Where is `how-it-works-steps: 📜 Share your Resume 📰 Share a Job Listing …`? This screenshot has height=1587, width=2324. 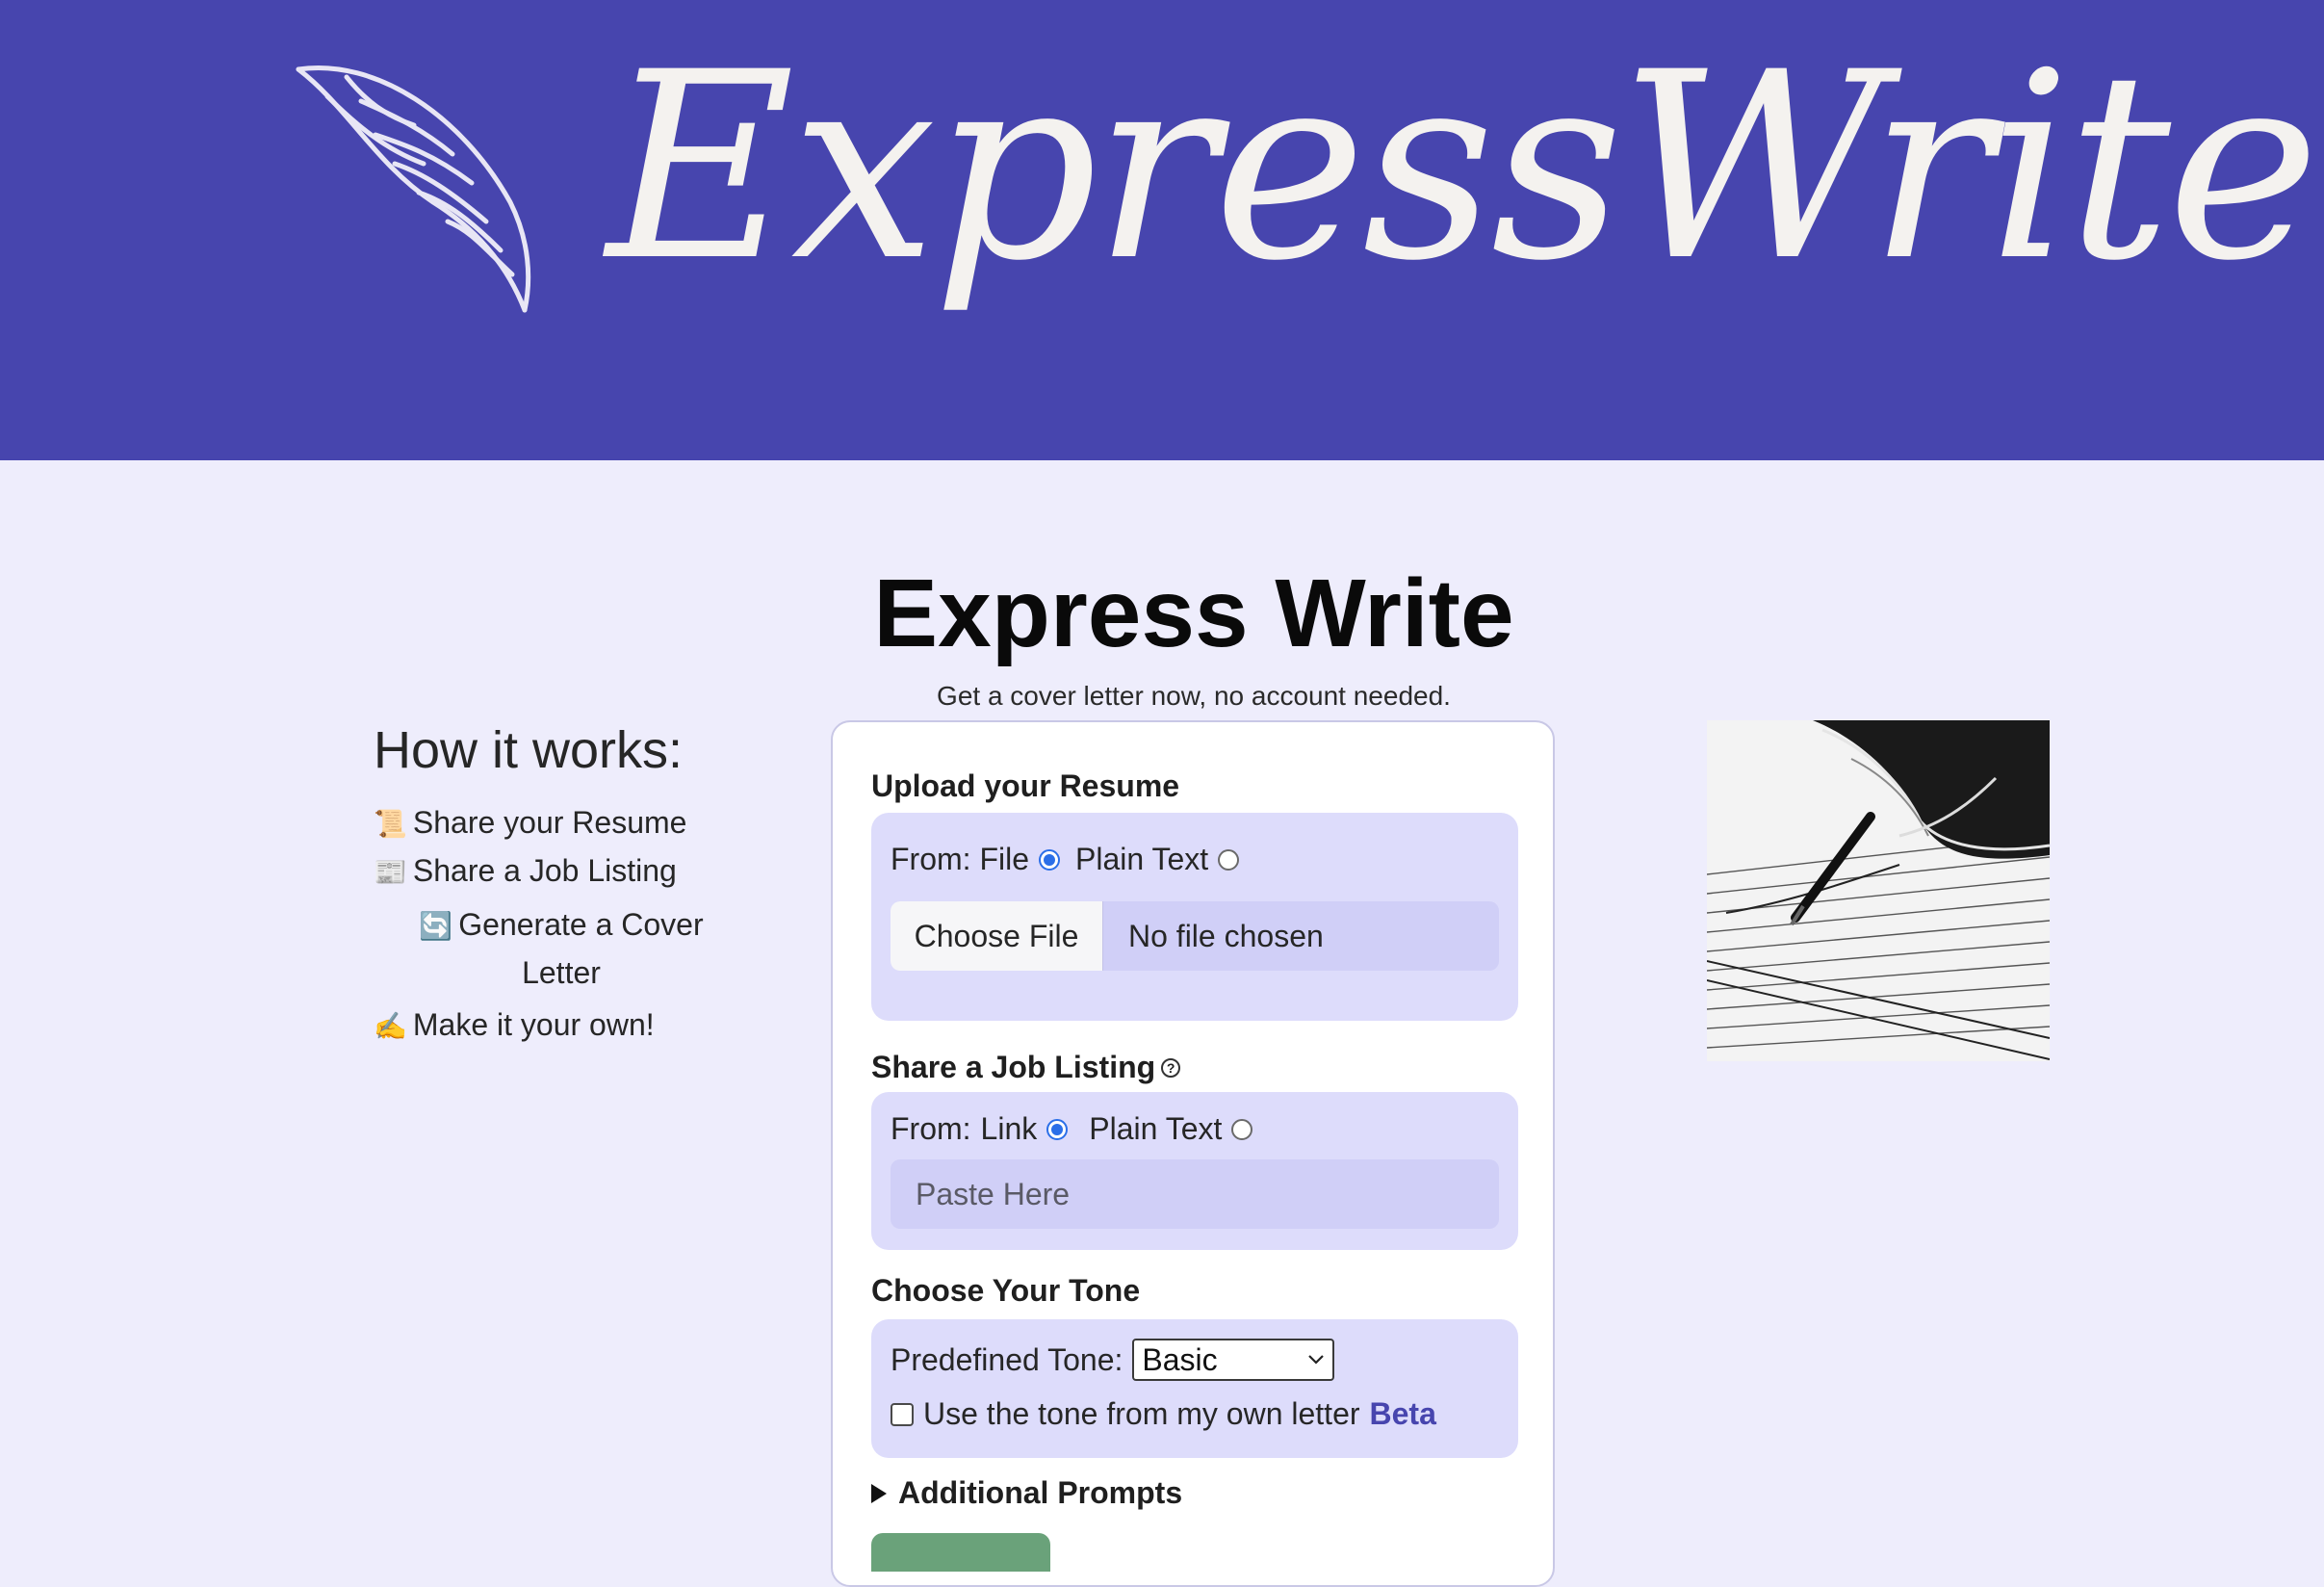
how-it-works-steps: 📜 Share your Resume 📰 Share a Job Listing … is located at coordinates (542, 924).